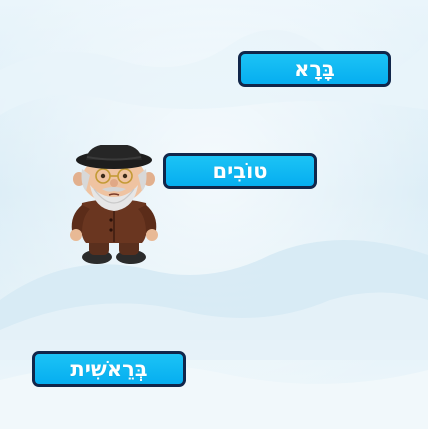 The image size is (428, 429). Describe the element at coordinates (240, 171) in the screenshot. I see `word-button-tovim: טוֹבִים` at that location.